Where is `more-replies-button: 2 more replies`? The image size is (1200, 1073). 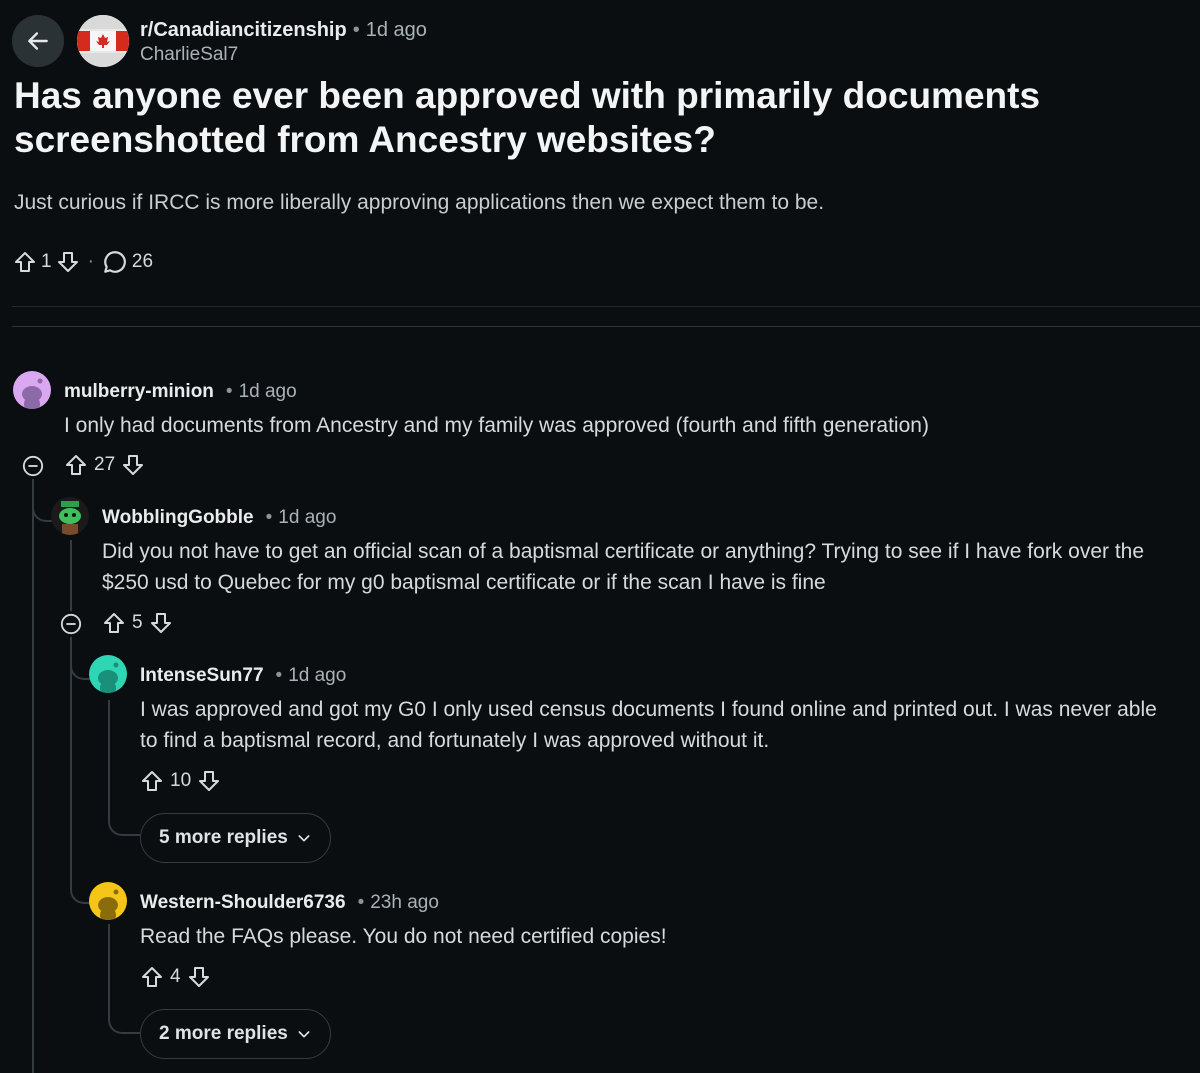
more-replies-button: 2 more replies is located at coordinates (235, 1034).